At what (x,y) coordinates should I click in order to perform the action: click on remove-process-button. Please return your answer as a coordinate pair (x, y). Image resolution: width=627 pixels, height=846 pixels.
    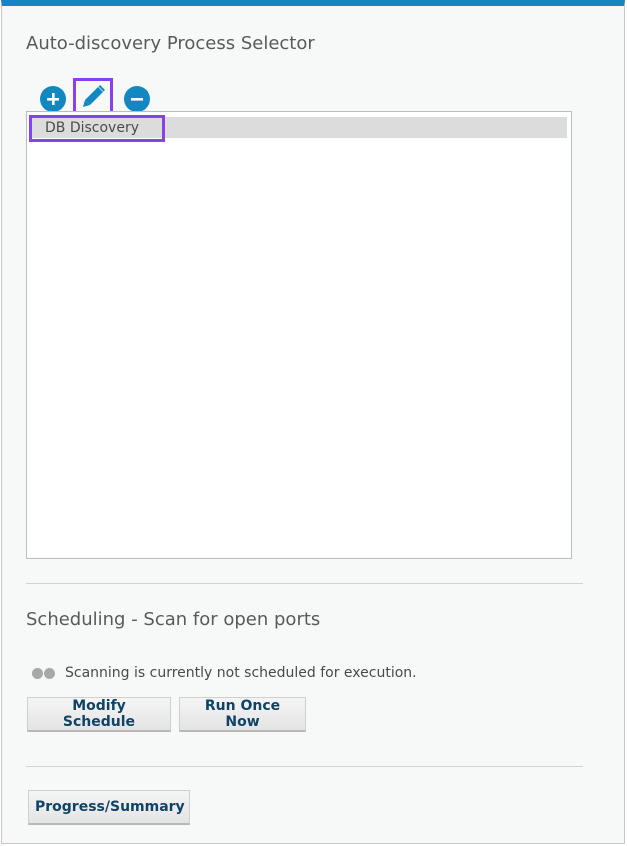
    Looking at the image, I should click on (137, 99).